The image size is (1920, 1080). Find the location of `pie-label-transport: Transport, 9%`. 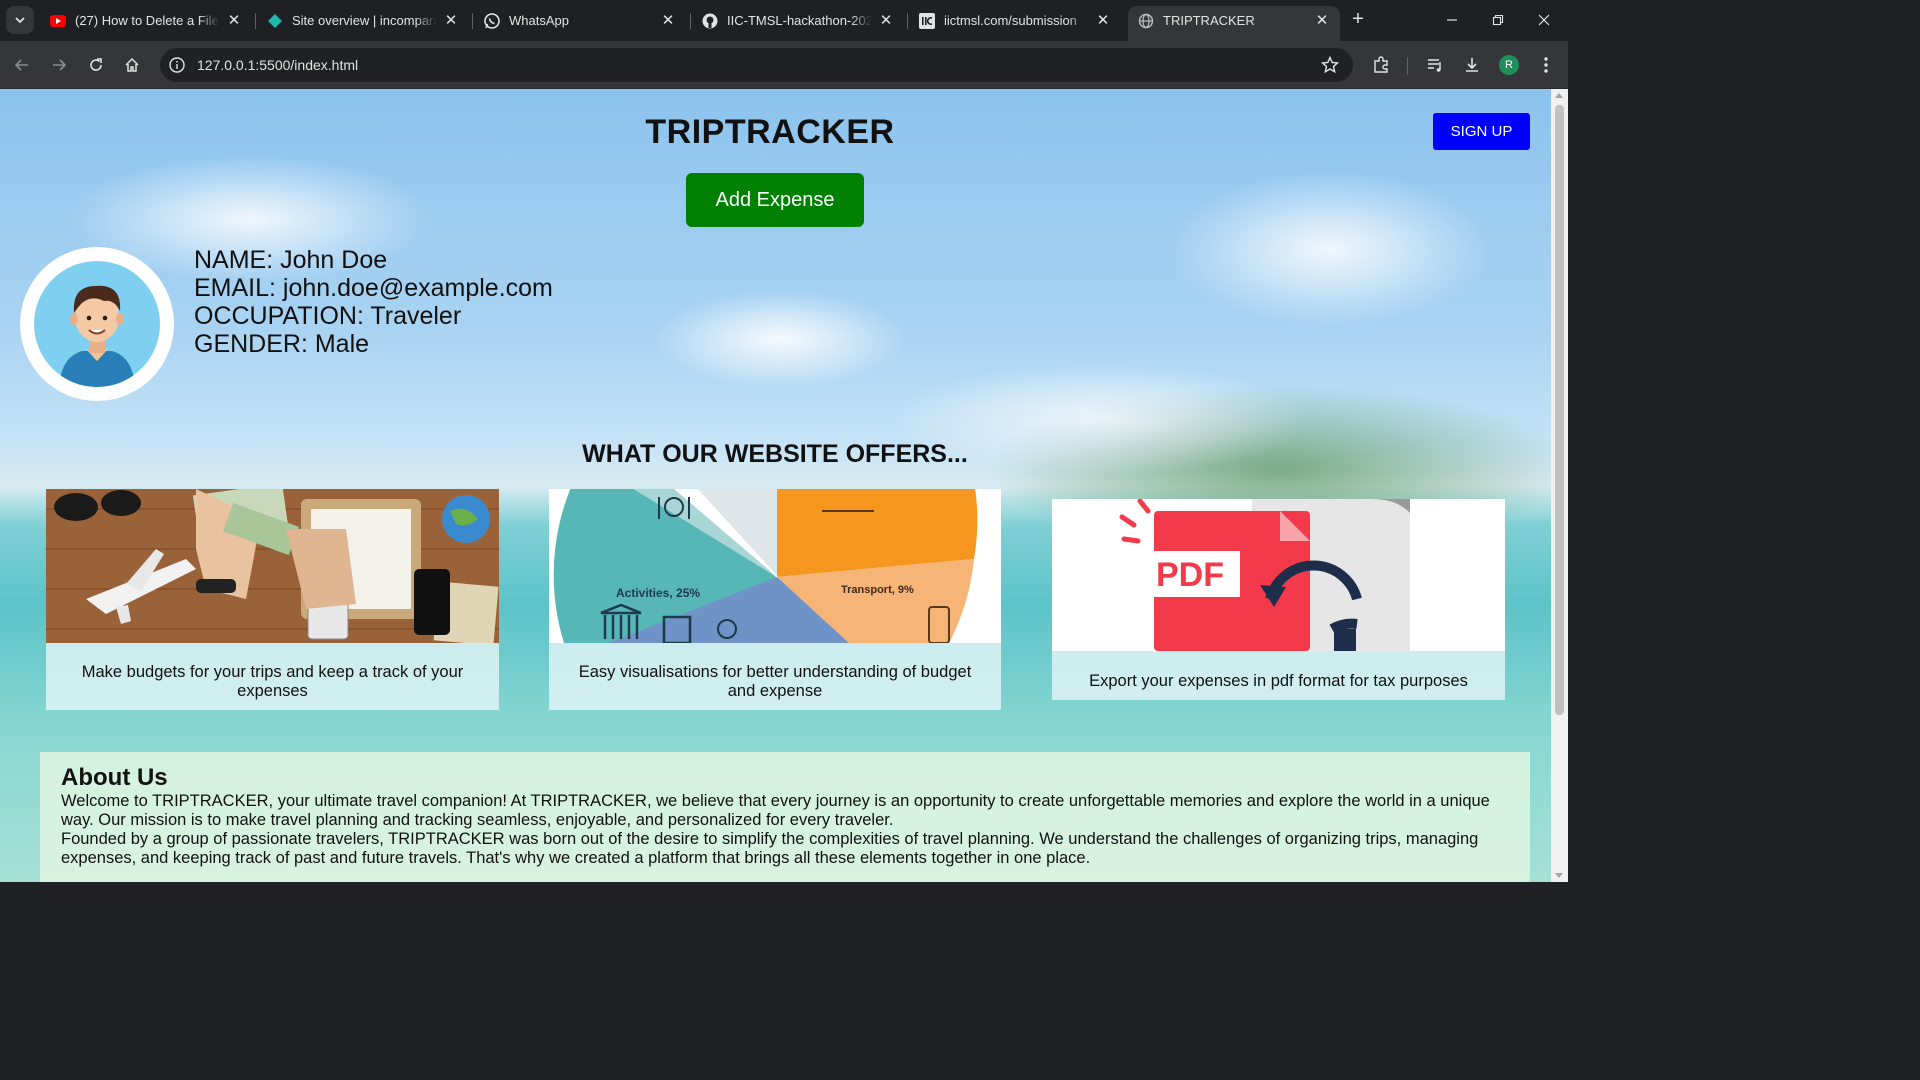

pie-label-transport: Transport, 9% is located at coordinates (877, 590).